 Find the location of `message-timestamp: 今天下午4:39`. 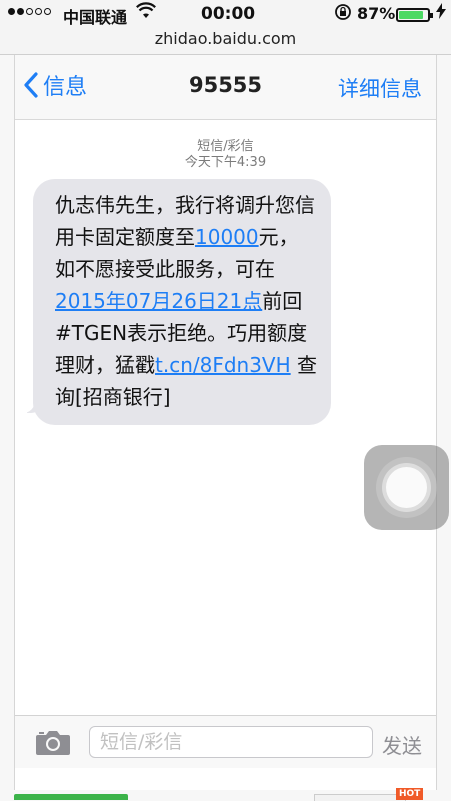

message-timestamp: 今天下午4:39 is located at coordinates (225, 162).